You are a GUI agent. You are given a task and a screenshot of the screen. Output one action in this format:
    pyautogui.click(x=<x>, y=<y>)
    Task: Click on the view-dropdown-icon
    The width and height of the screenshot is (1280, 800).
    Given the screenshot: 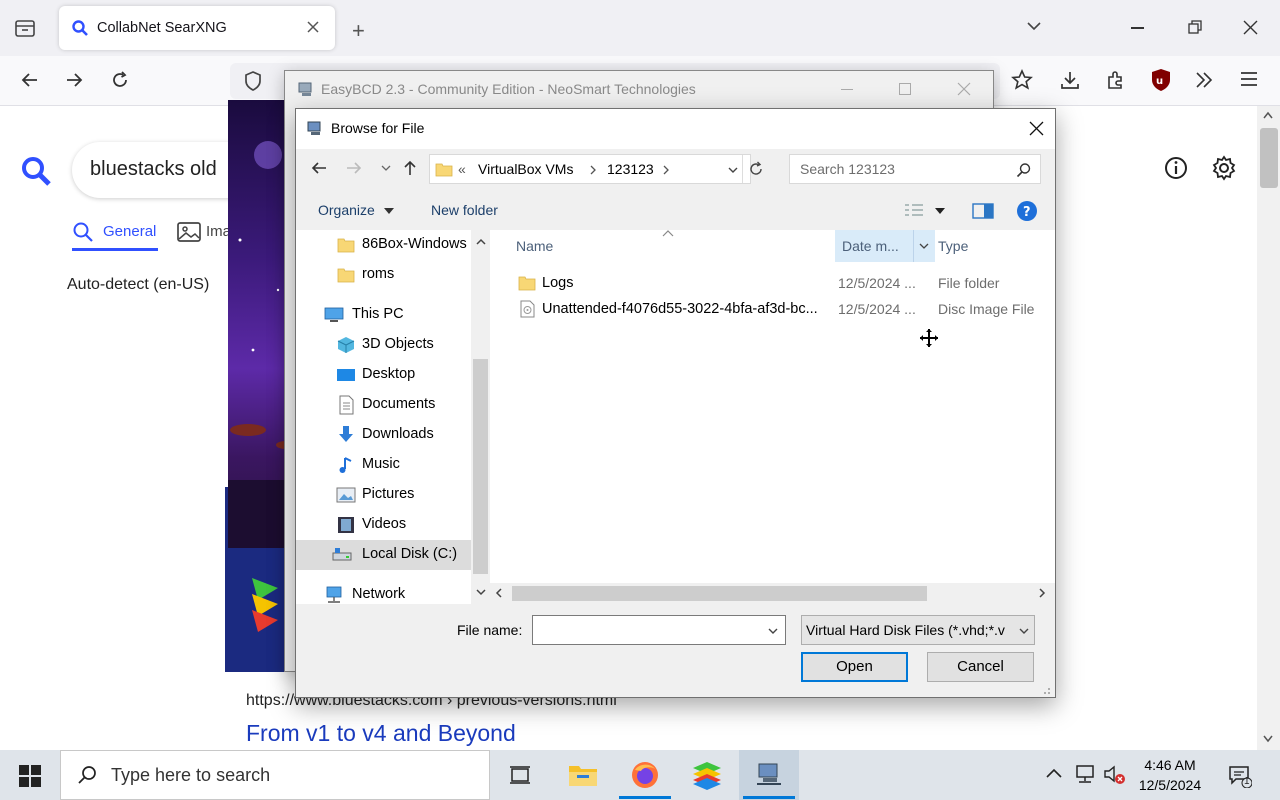 What is the action you would take?
    pyautogui.click(x=940, y=211)
    